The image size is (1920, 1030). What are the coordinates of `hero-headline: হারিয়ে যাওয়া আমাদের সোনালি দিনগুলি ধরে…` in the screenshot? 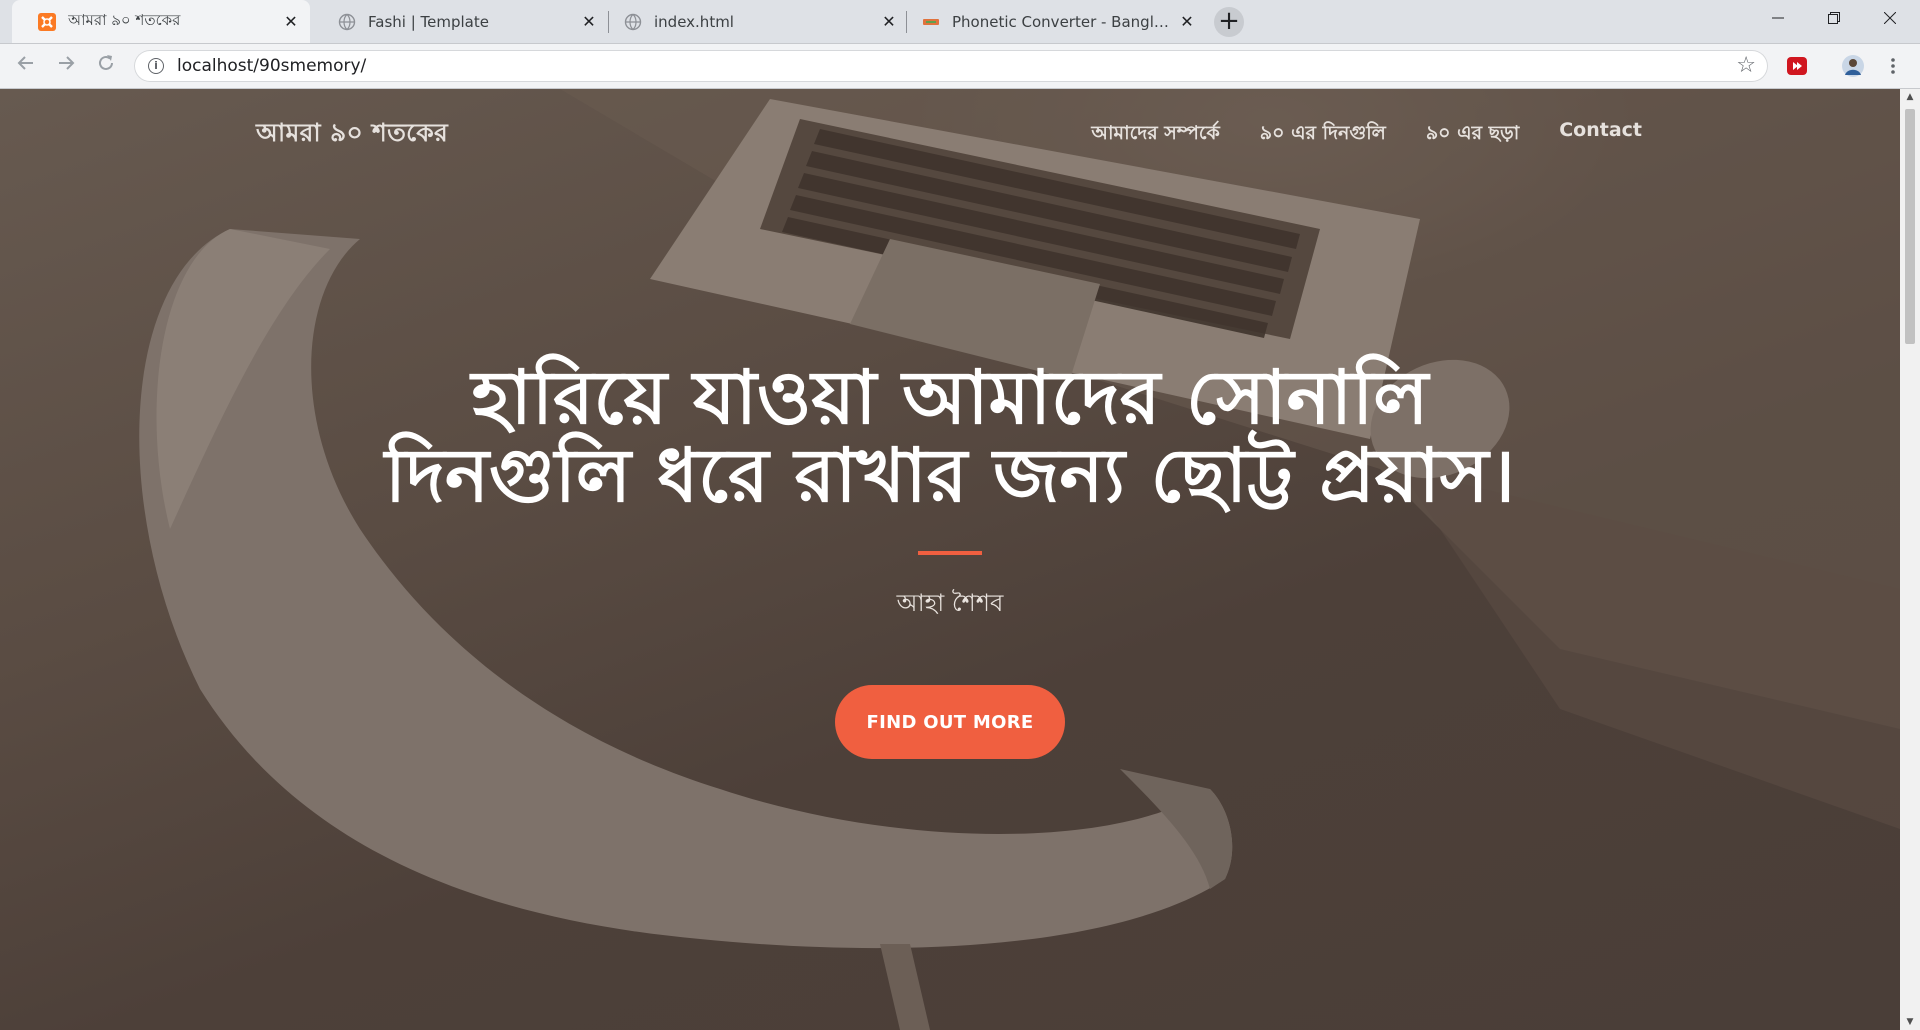 It's located at (950, 437).